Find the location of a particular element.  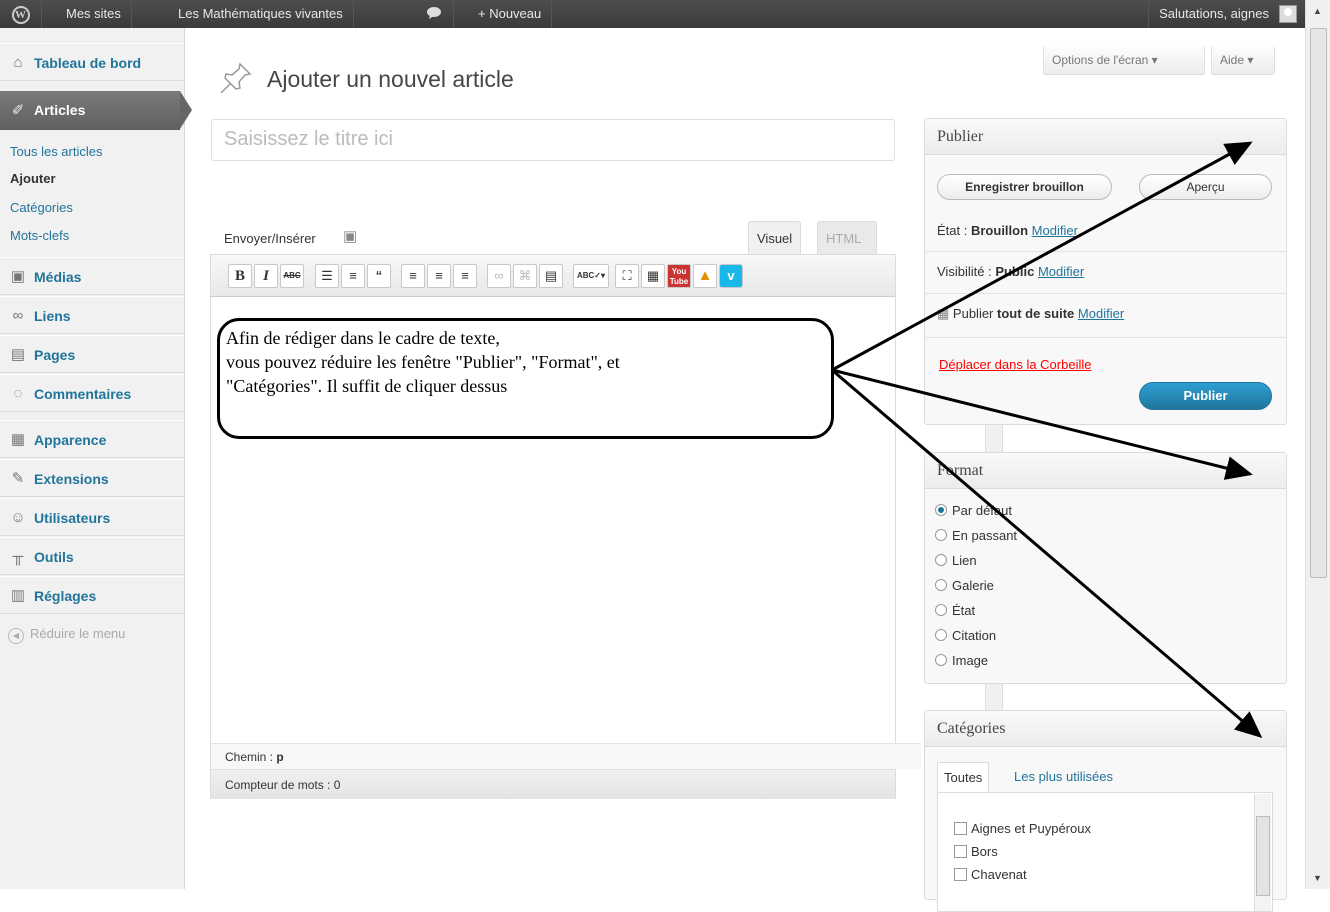

callout-line: Afin de rédiger dans le cadre de texte, is located at coordinates (363, 338).